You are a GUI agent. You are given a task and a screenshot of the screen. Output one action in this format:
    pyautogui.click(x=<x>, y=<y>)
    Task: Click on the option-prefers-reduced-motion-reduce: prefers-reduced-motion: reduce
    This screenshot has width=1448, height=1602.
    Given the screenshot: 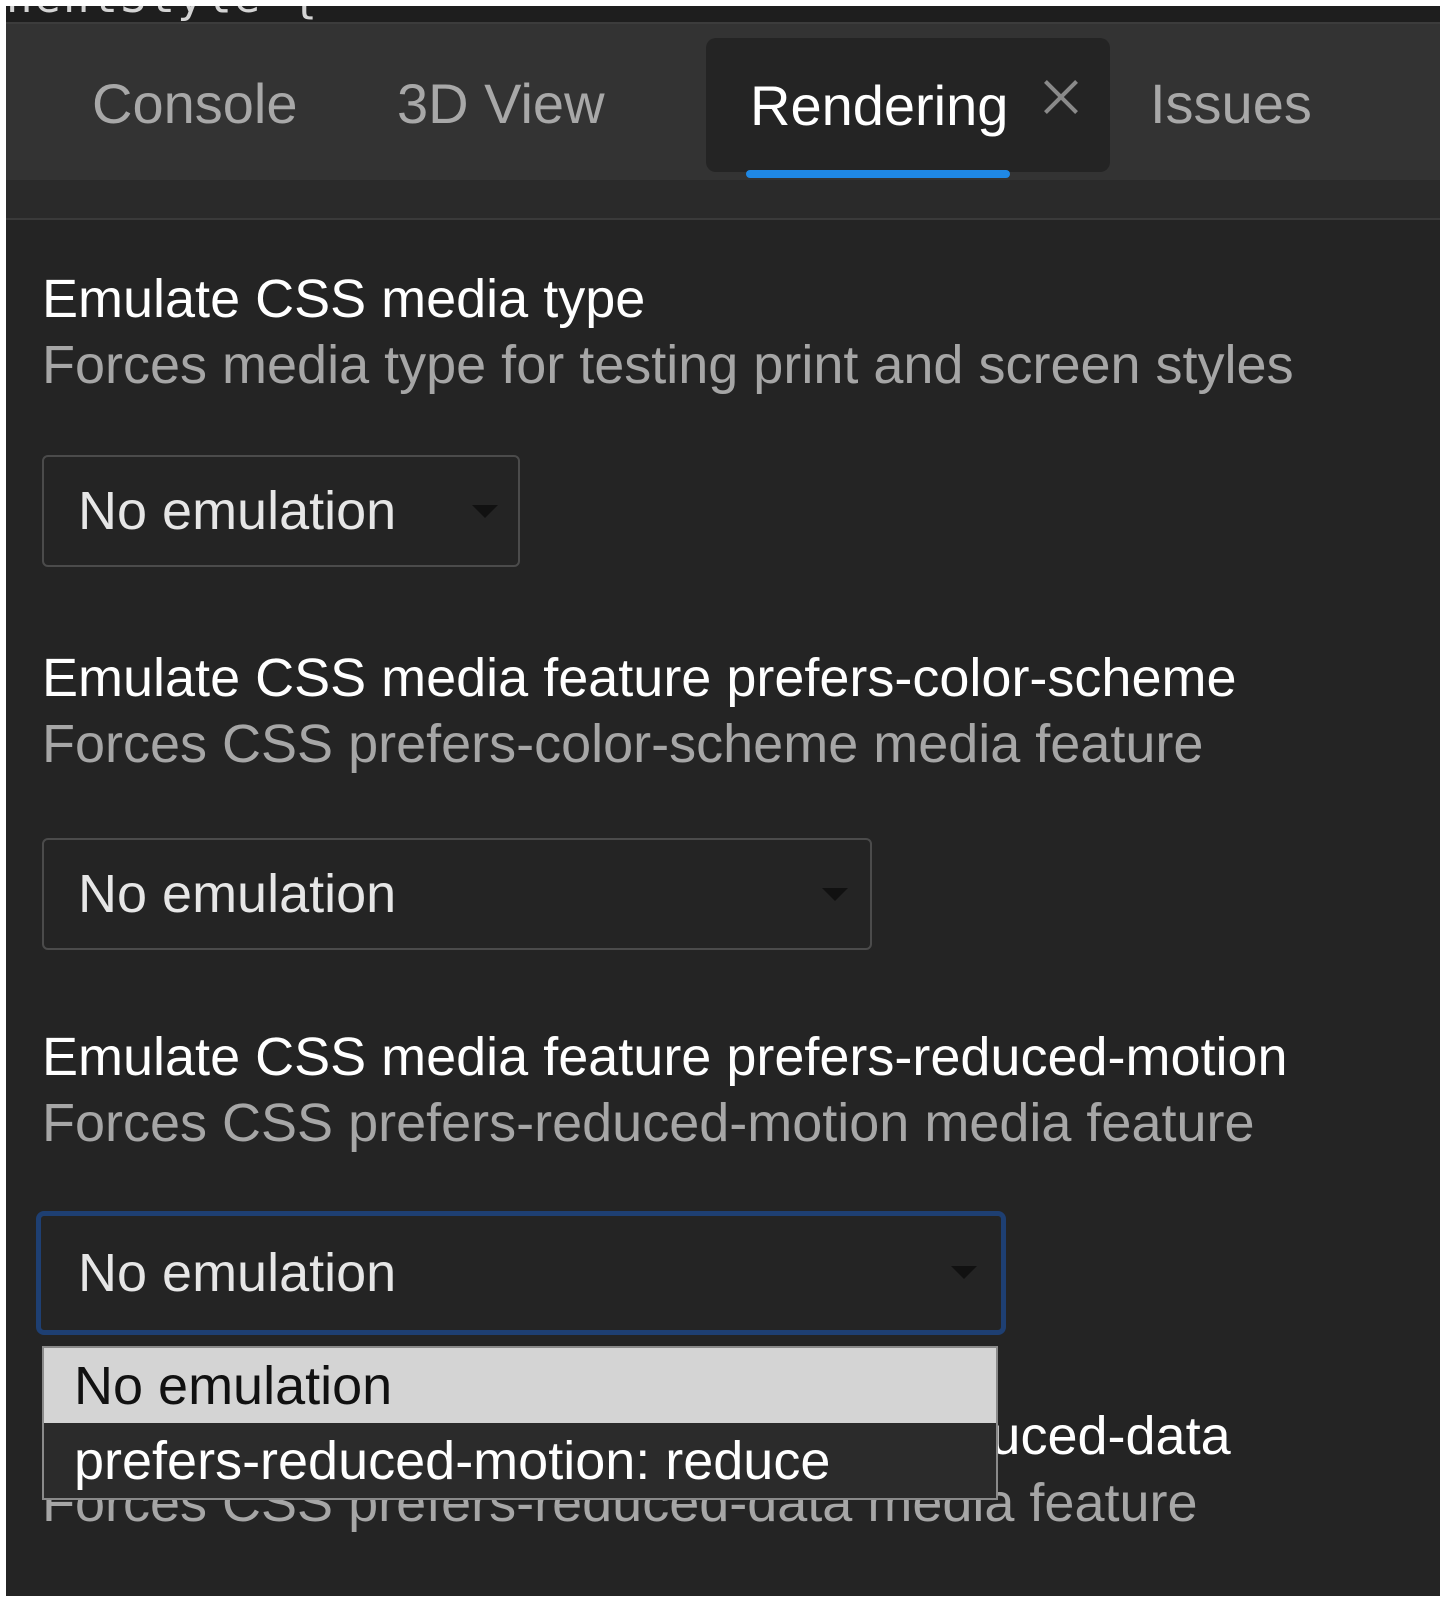 What is the action you would take?
    pyautogui.click(x=520, y=1460)
    